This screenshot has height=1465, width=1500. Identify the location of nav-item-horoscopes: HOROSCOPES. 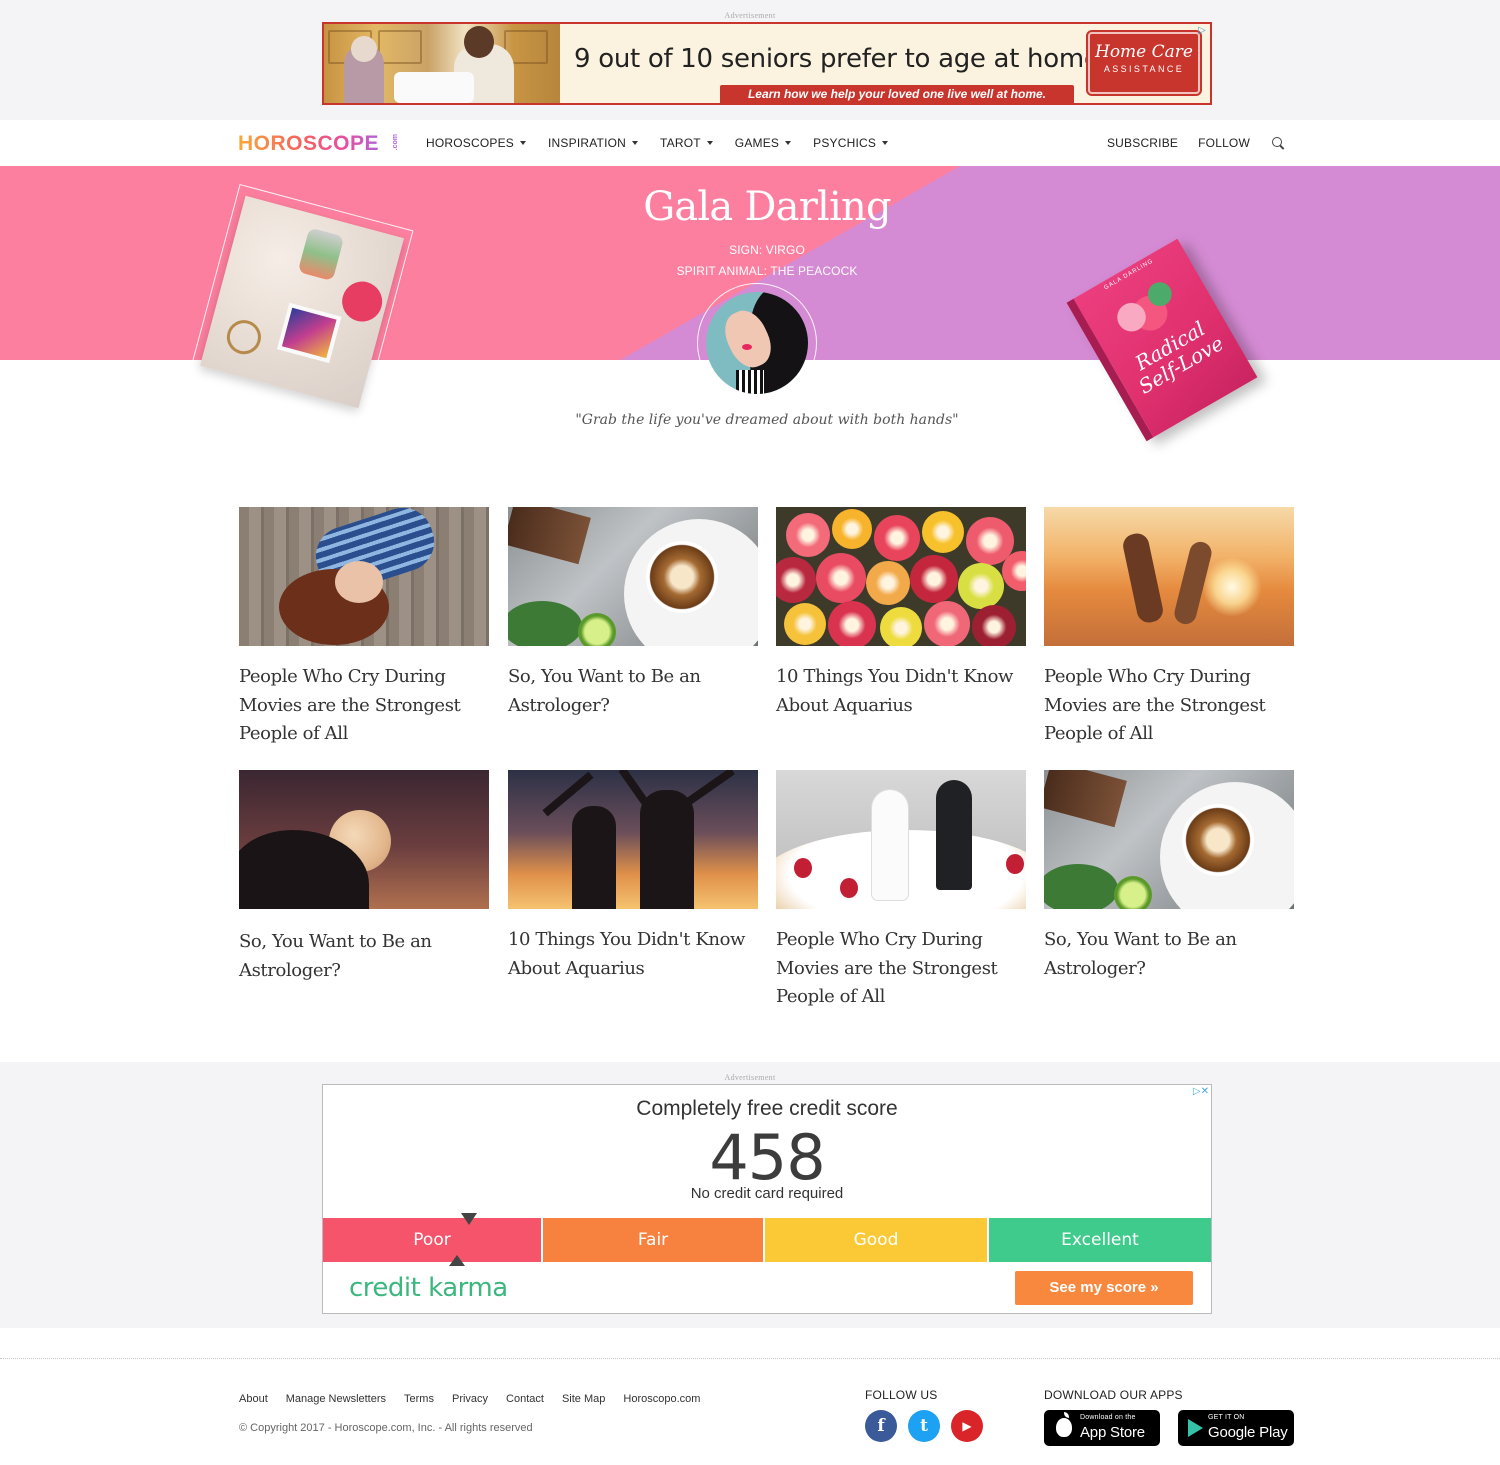
(476, 143).